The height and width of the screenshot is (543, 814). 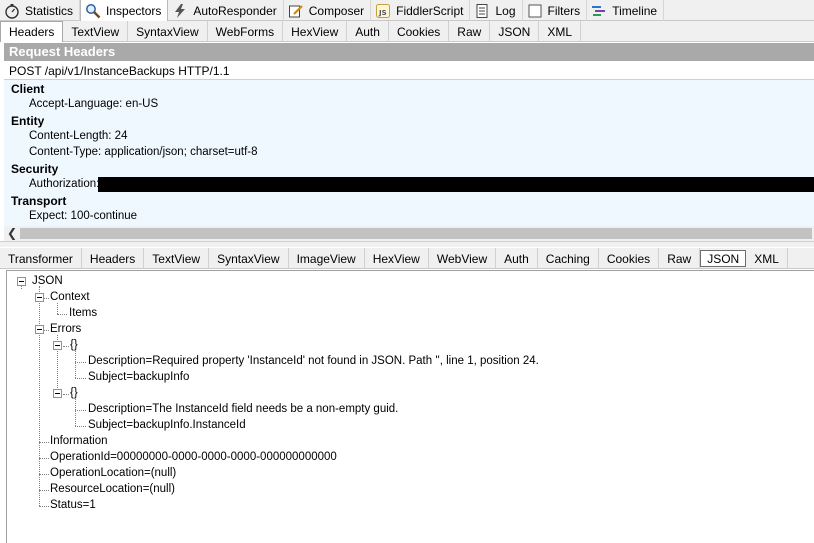 I want to click on horizontal-scrollbar: ❮, so click(x=409, y=233).